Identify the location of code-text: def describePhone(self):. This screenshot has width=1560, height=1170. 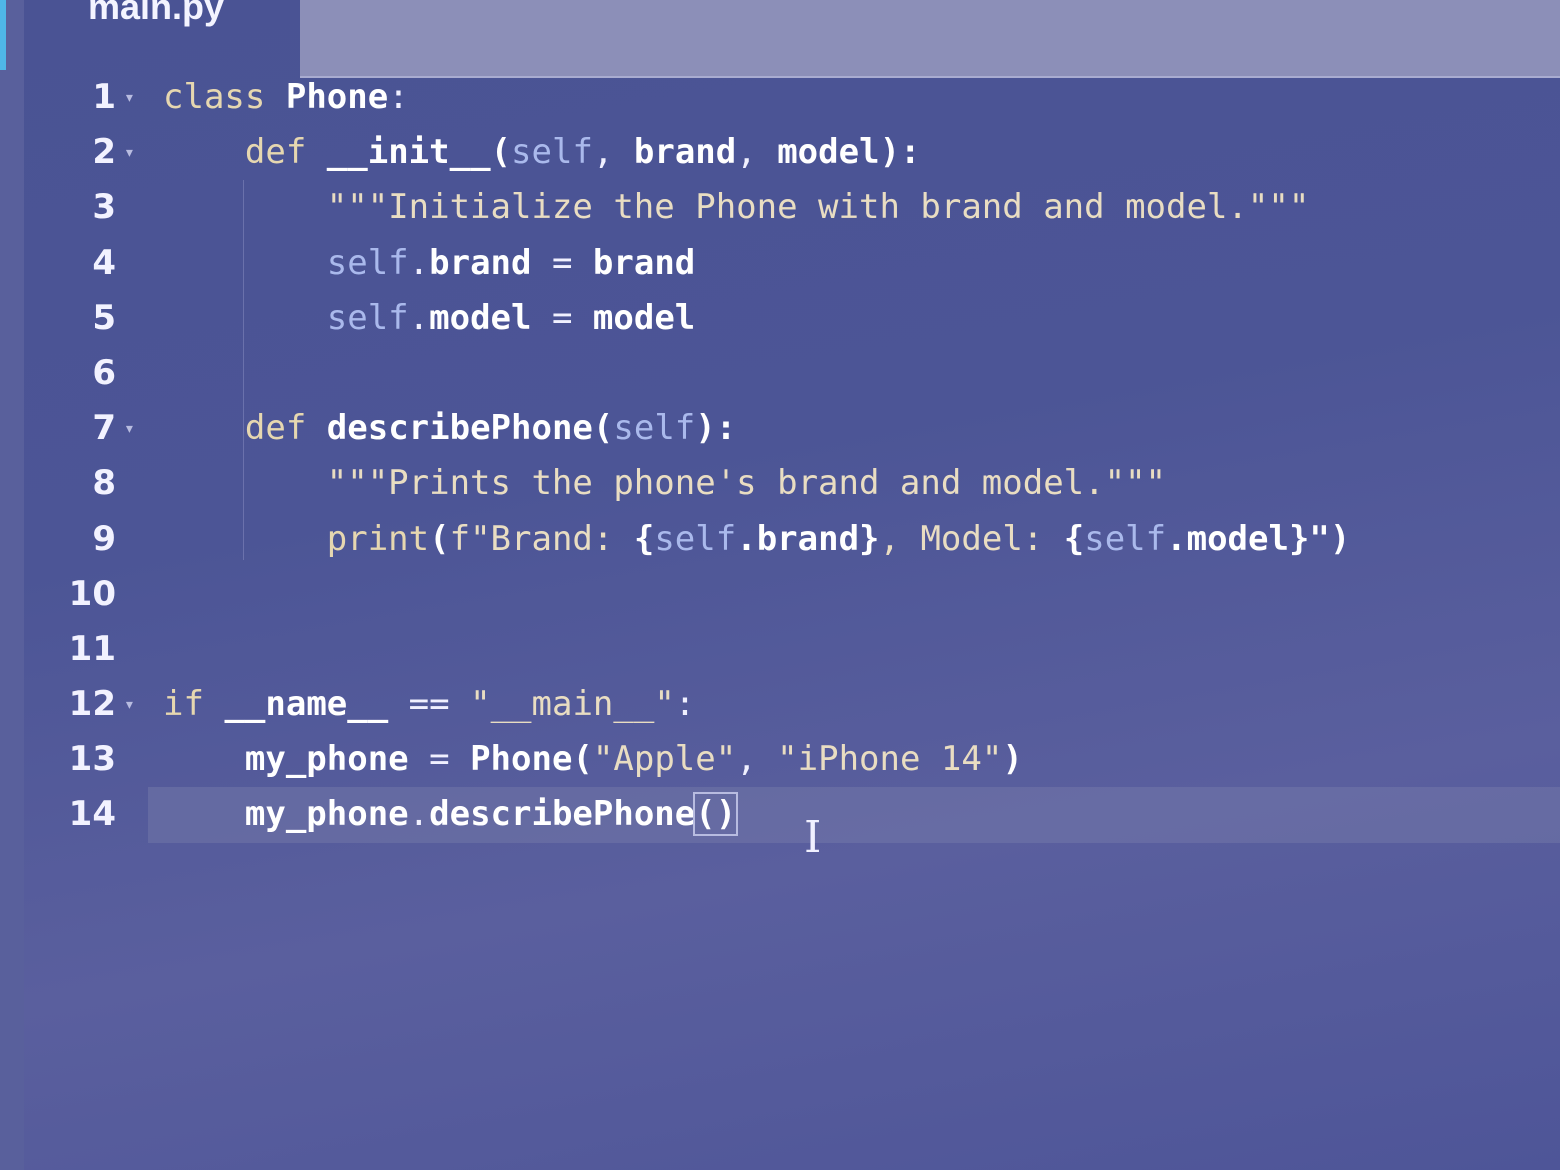
(449, 428).